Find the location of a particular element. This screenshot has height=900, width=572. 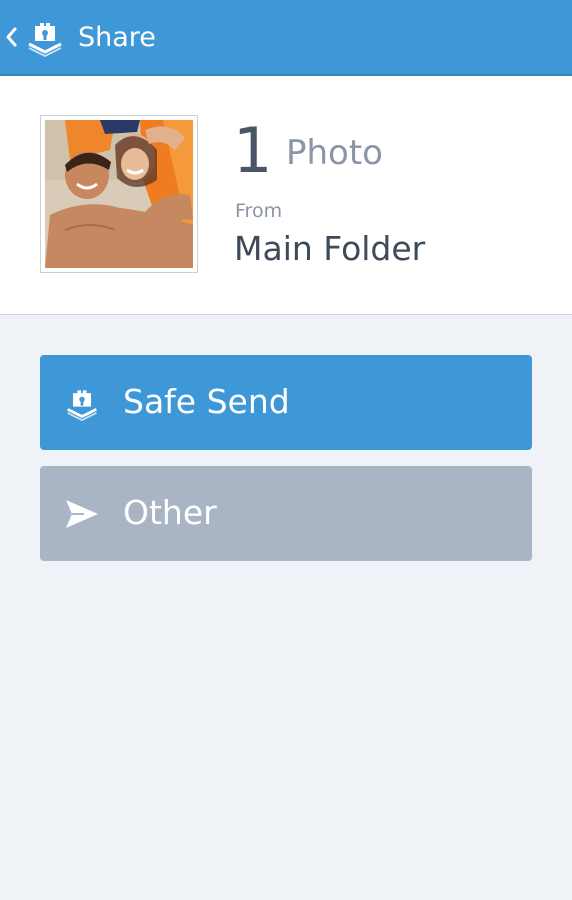

chevron-left-icon is located at coordinates (11, 37).